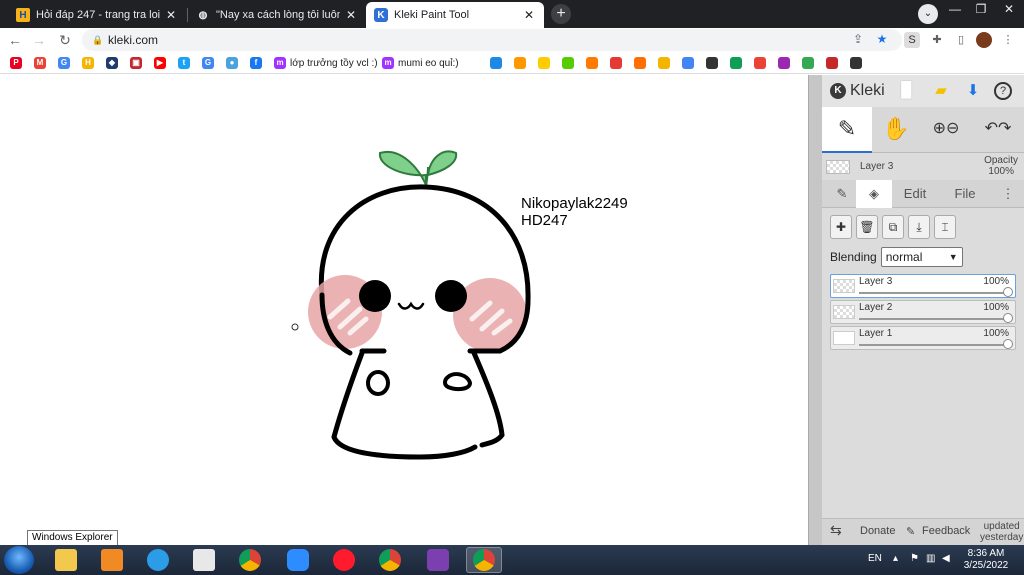 The height and width of the screenshot is (575, 1024). What do you see at coordinates (986, 560) in the screenshot?
I see `clock: 8:36 AM 3/25/2022` at bounding box center [986, 560].